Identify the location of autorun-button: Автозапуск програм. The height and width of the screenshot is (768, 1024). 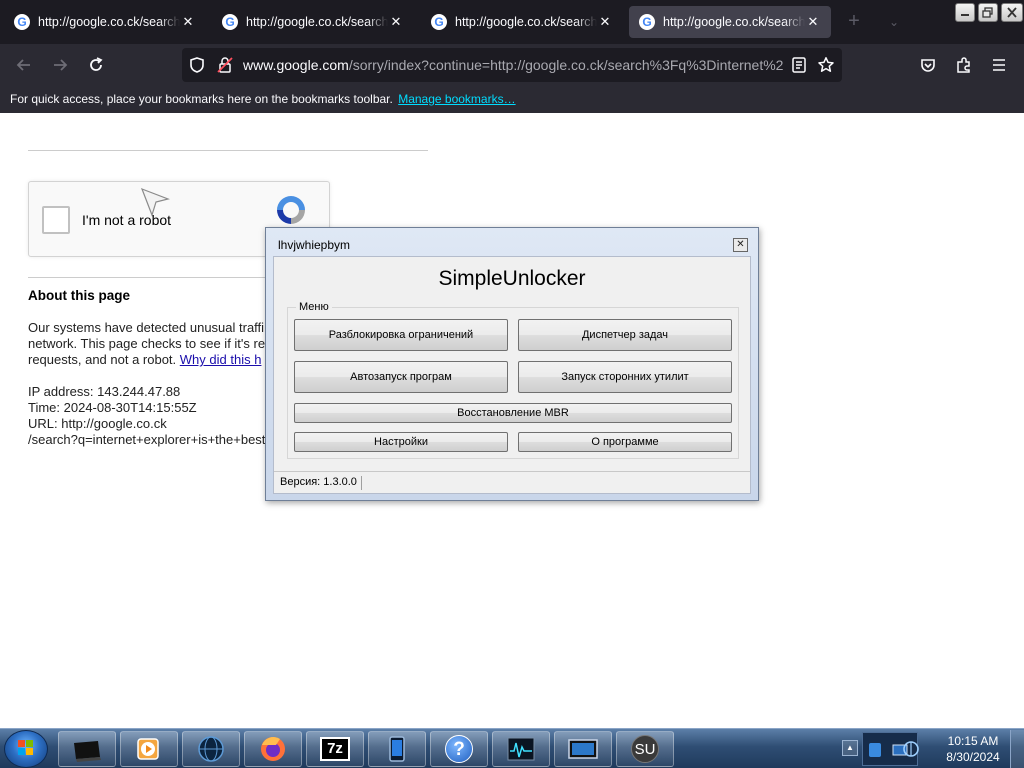
(401, 377).